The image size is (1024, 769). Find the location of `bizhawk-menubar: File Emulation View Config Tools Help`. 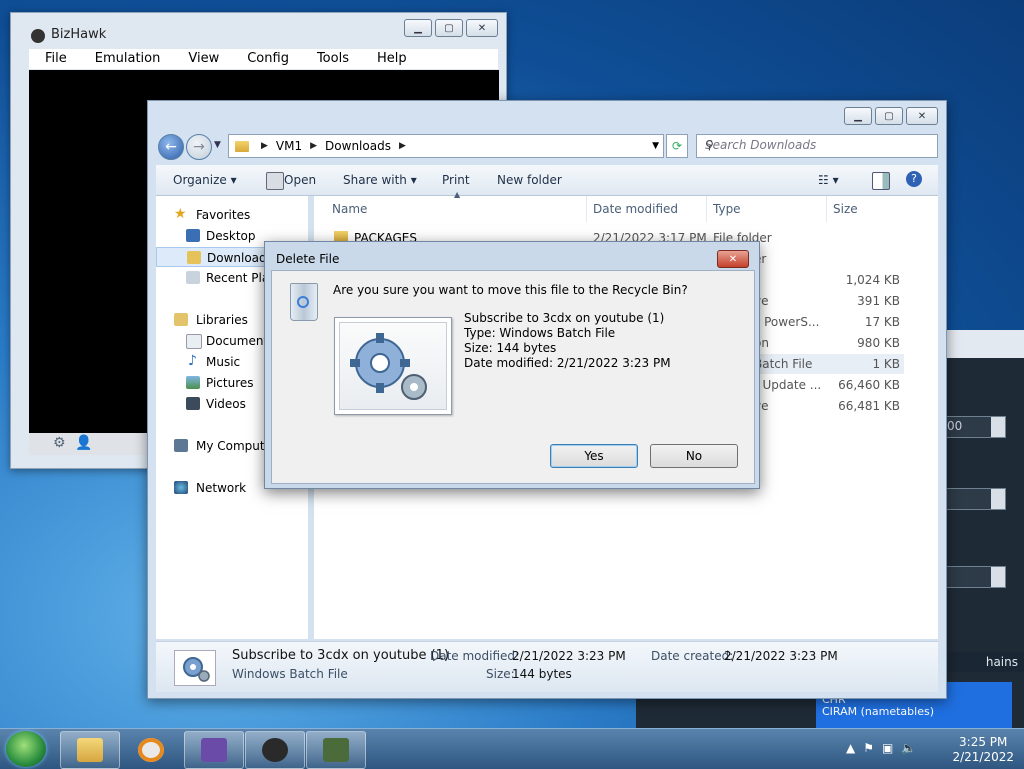

bizhawk-menubar: File Emulation View Config Tools Help is located at coordinates (263, 59).